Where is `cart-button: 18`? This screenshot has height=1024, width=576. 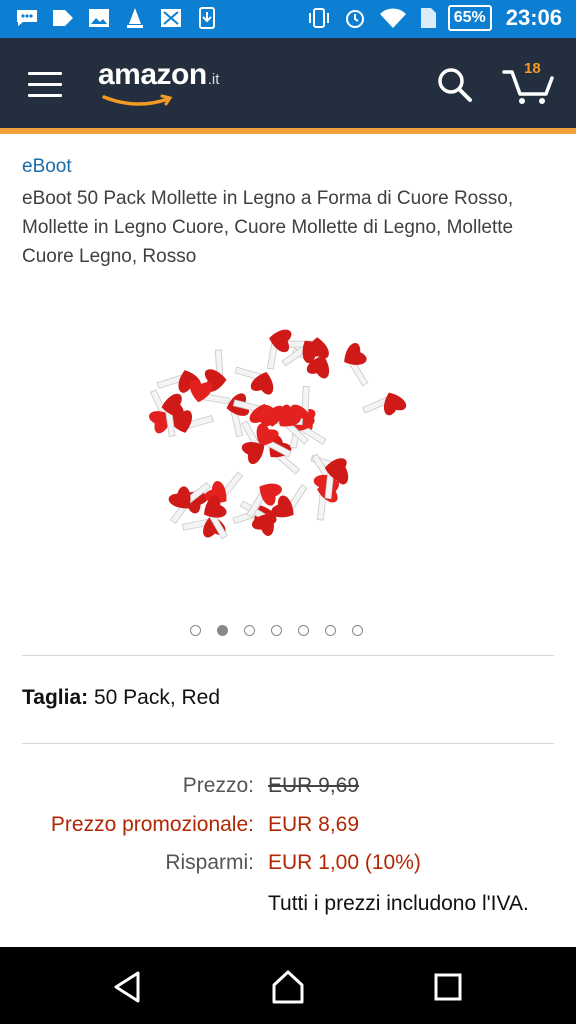
cart-button: 18 is located at coordinates (529, 83).